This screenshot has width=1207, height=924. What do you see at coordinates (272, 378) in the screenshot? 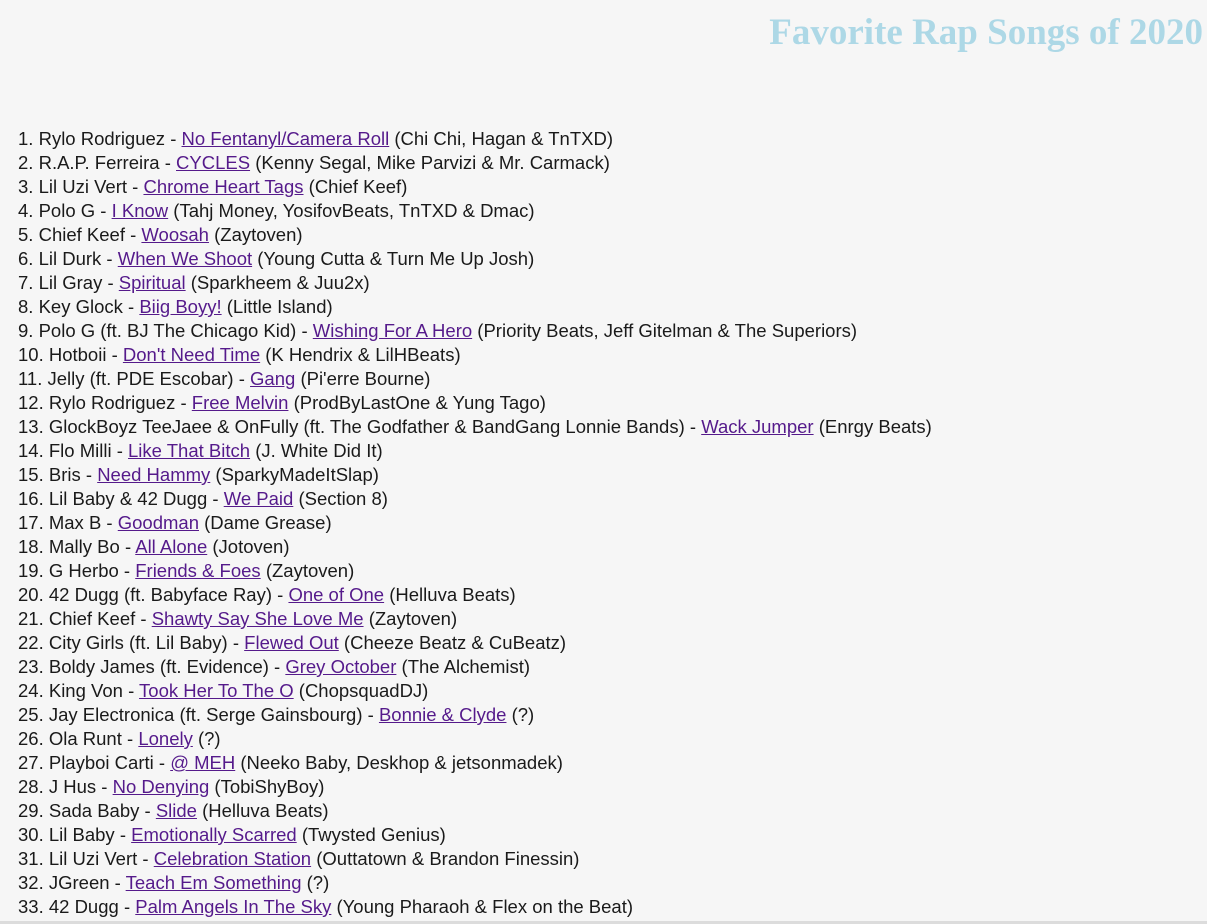
I see `song-title-link: Gang` at bounding box center [272, 378].